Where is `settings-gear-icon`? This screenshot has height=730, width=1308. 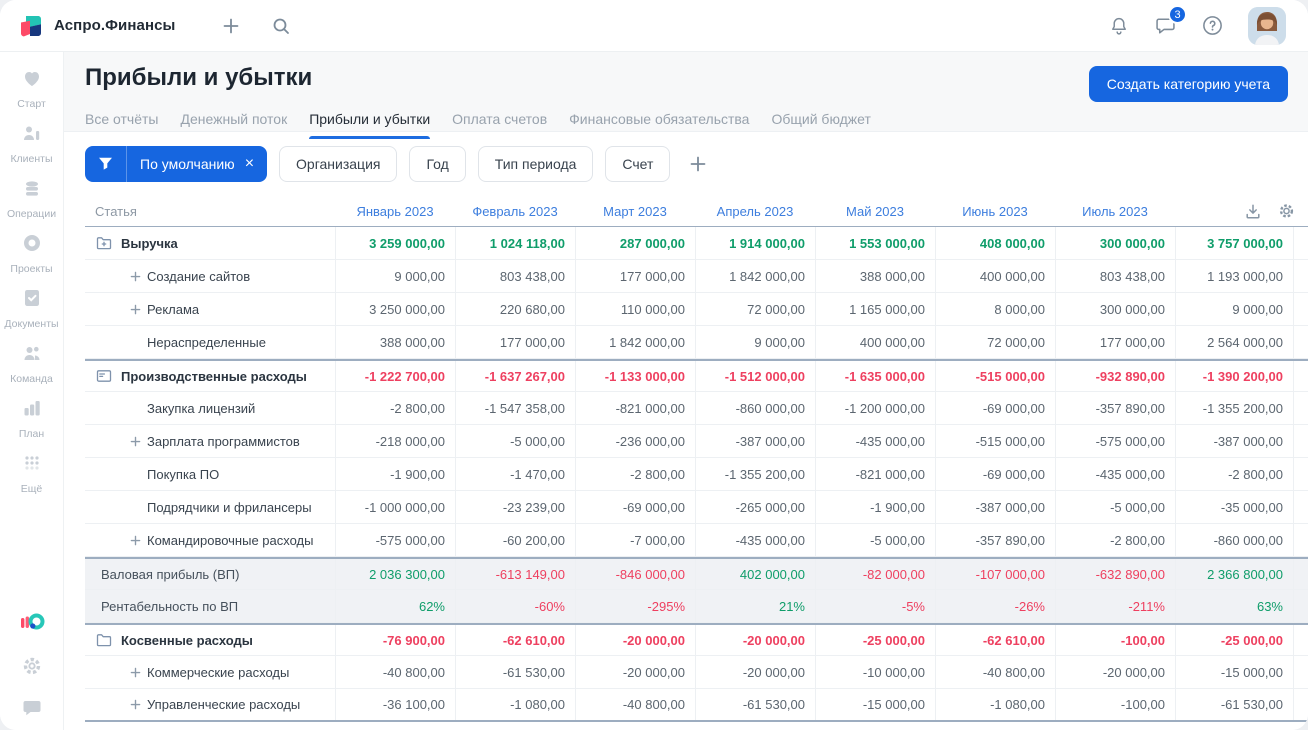 settings-gear-icon is located at coordinates (32, 666).